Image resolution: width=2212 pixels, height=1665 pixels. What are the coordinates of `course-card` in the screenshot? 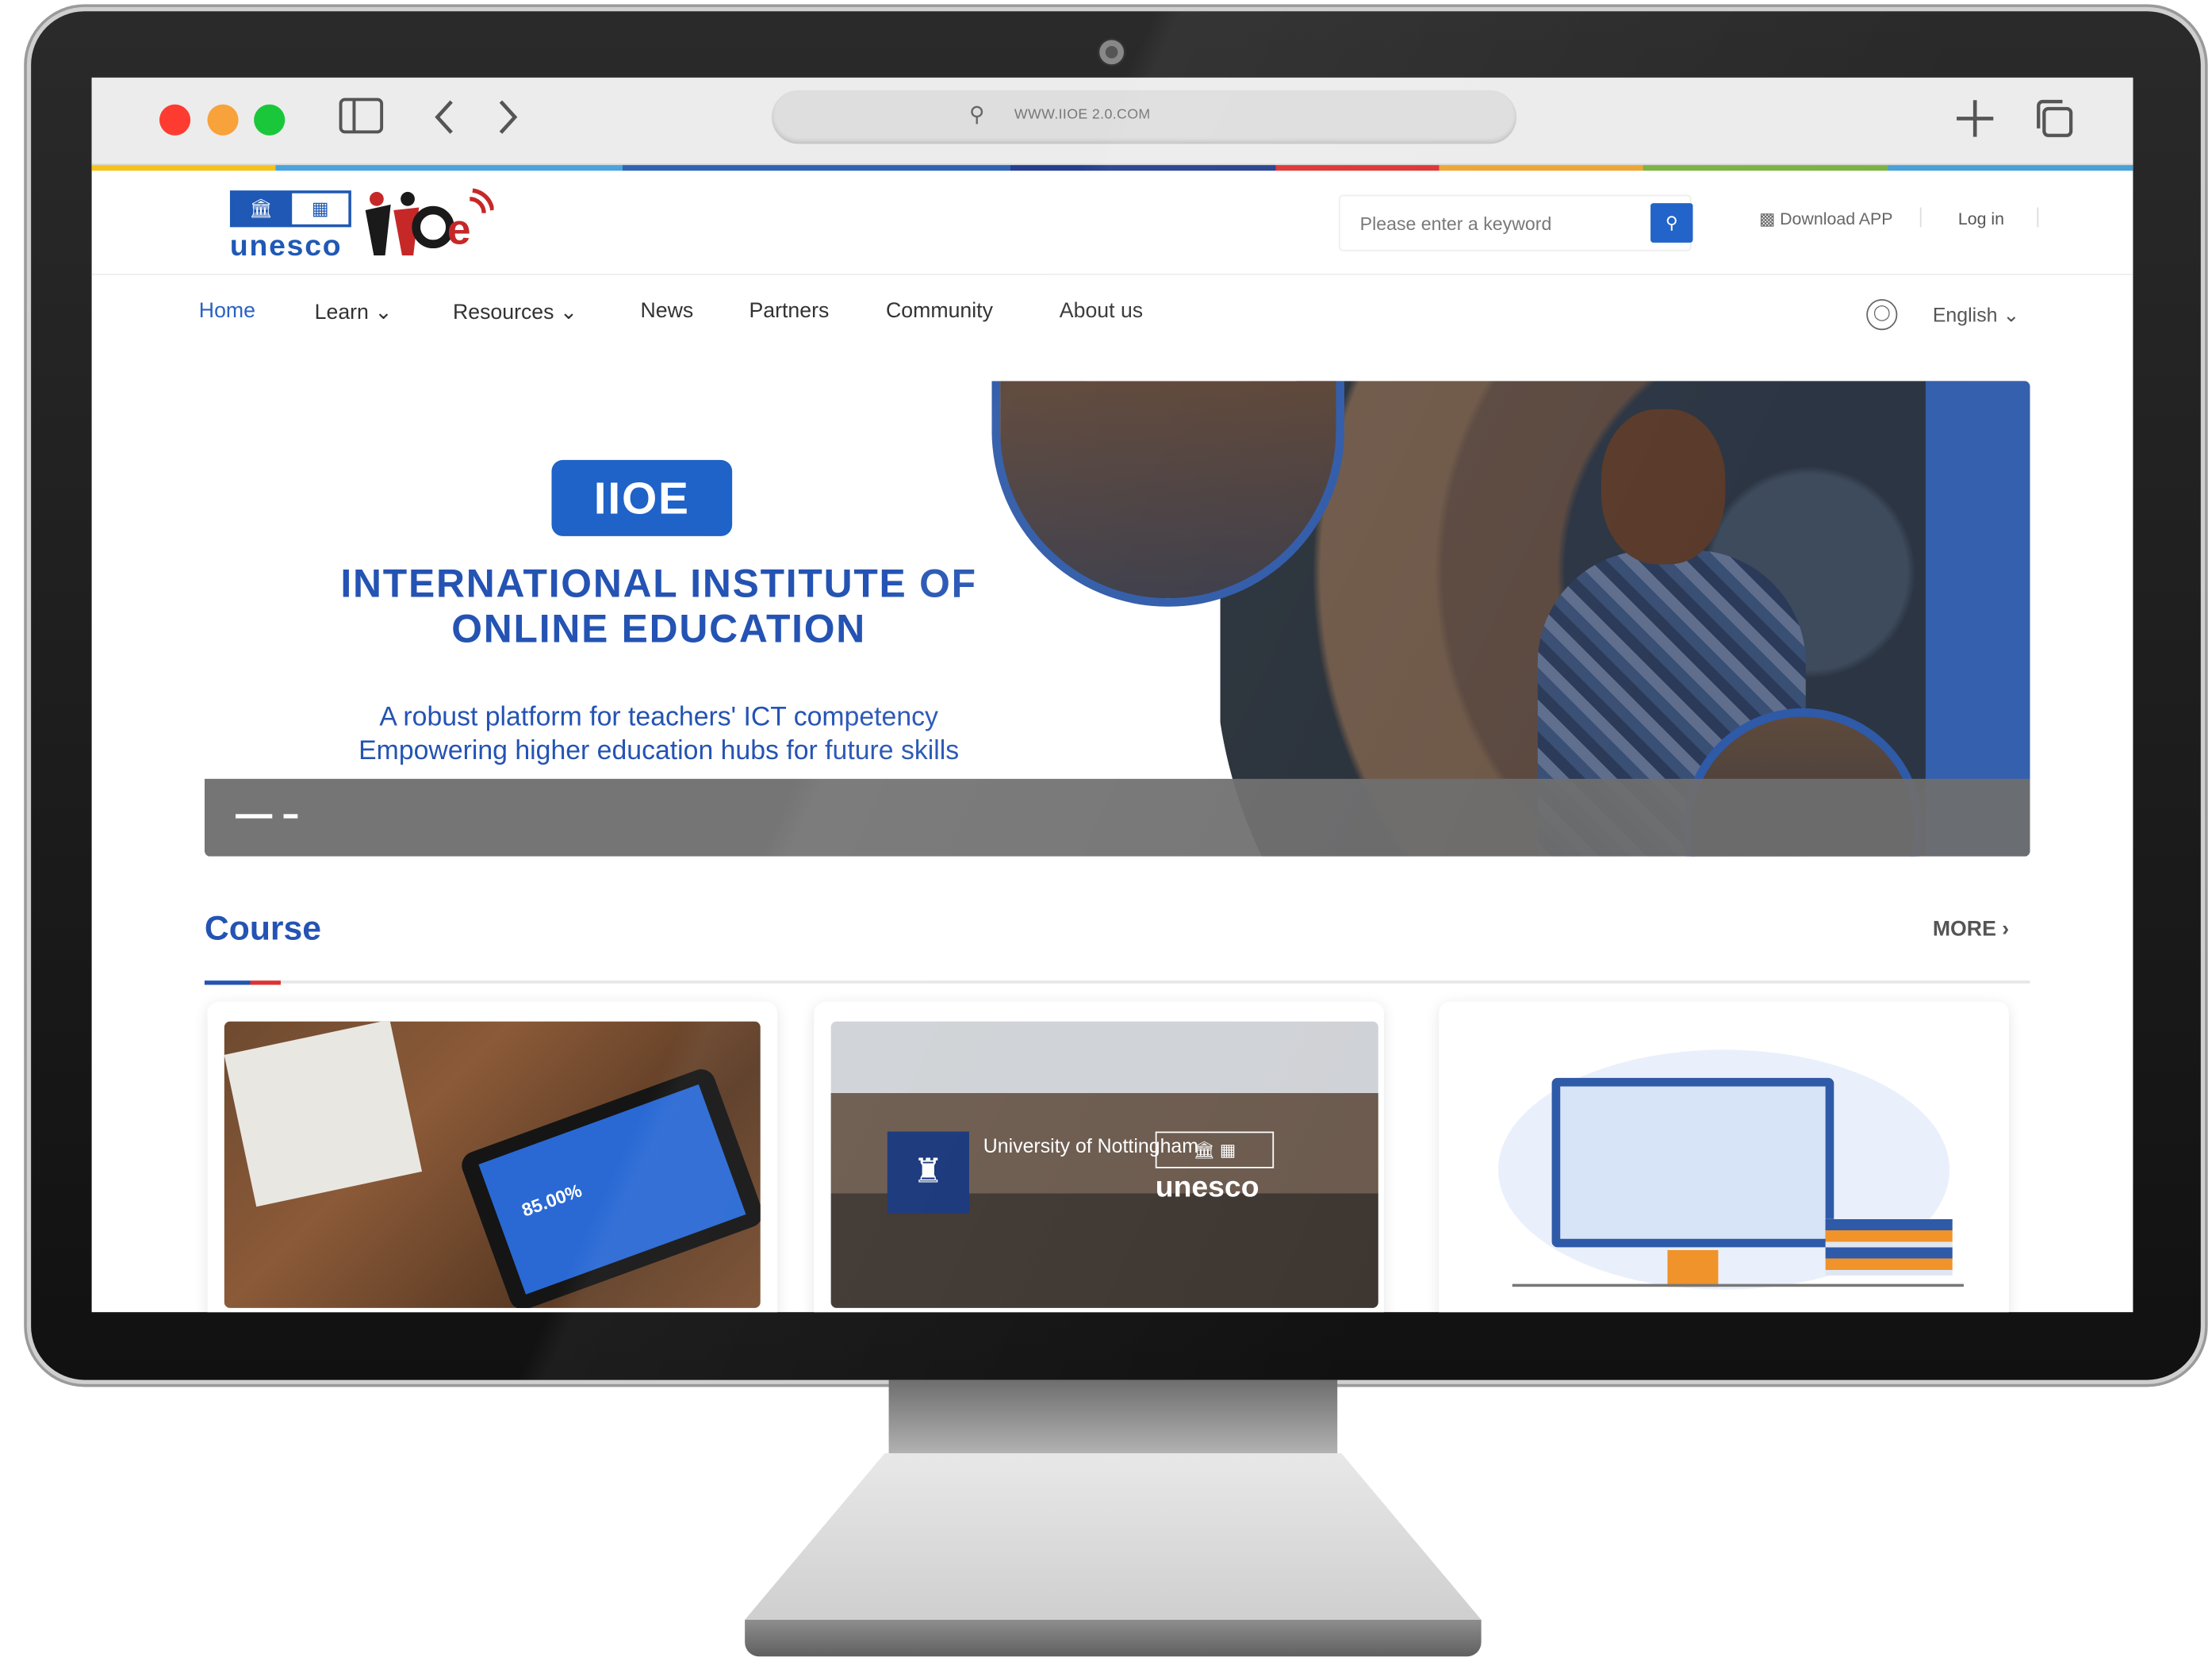 It's located at (1724, 1157).